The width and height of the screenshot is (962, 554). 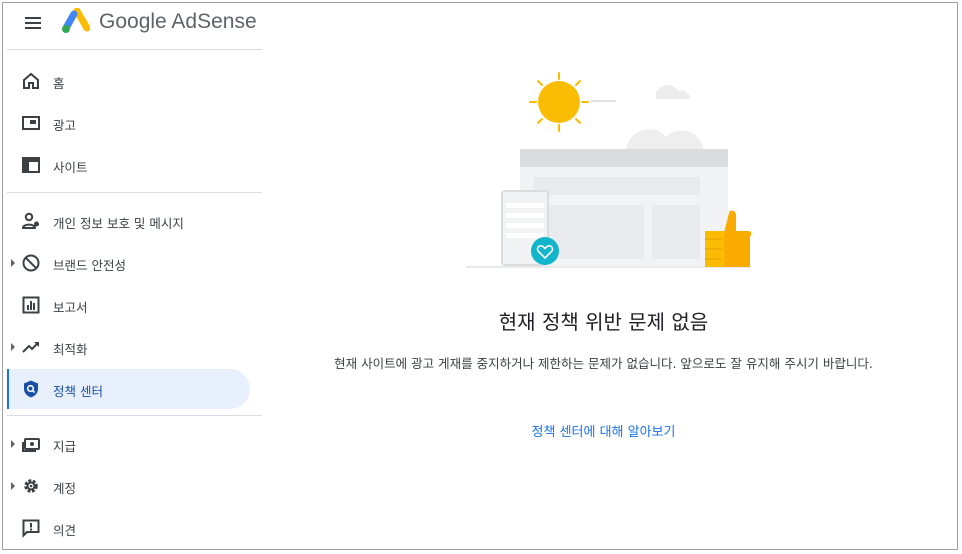 I want to click on brand-title: Google AdSense, so click(x=178, y=22).